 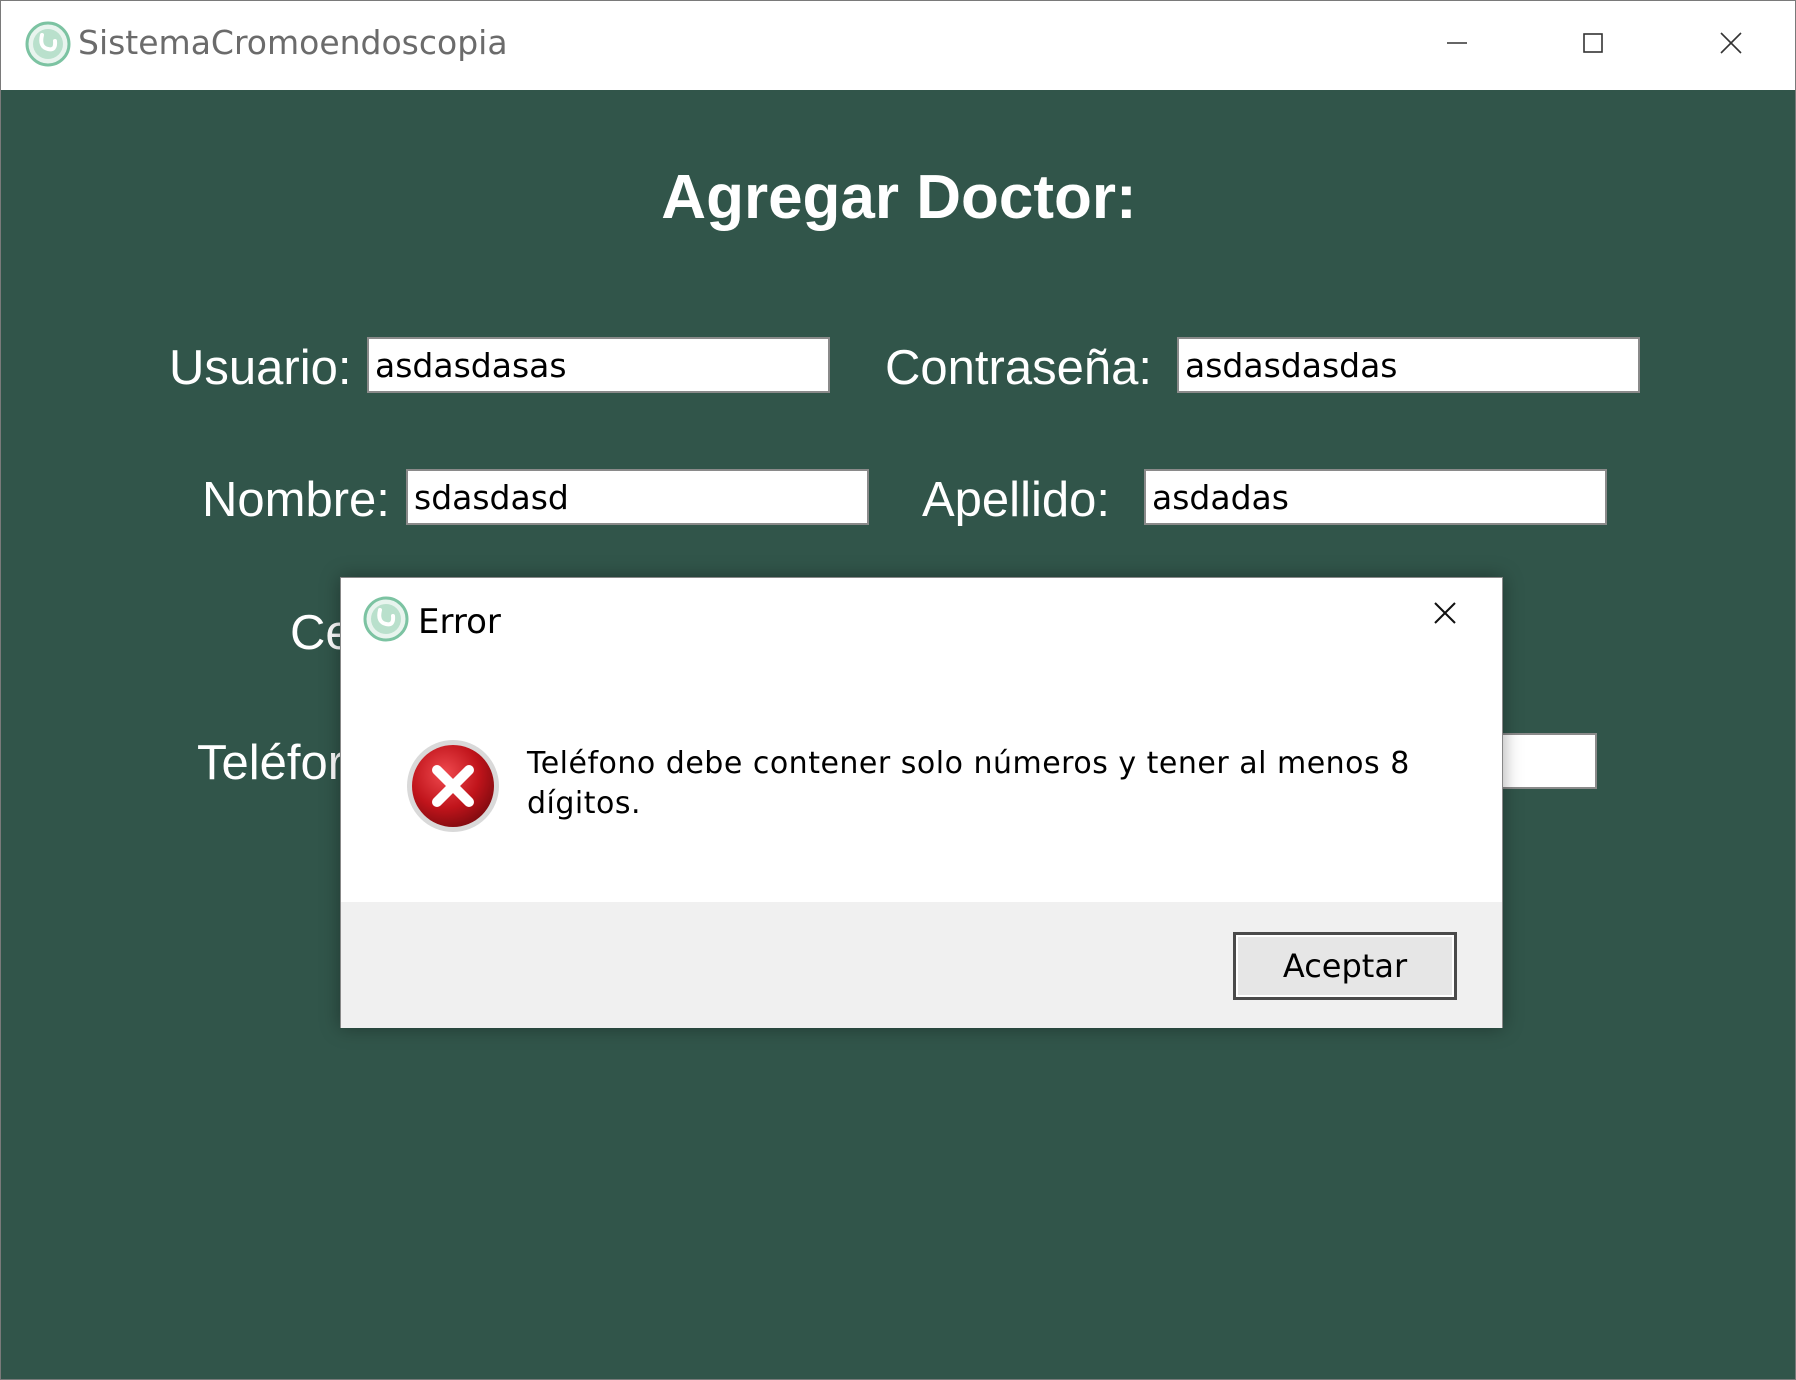 I want to click on nombre-label: Nombre:, so click(x=296, y=500).